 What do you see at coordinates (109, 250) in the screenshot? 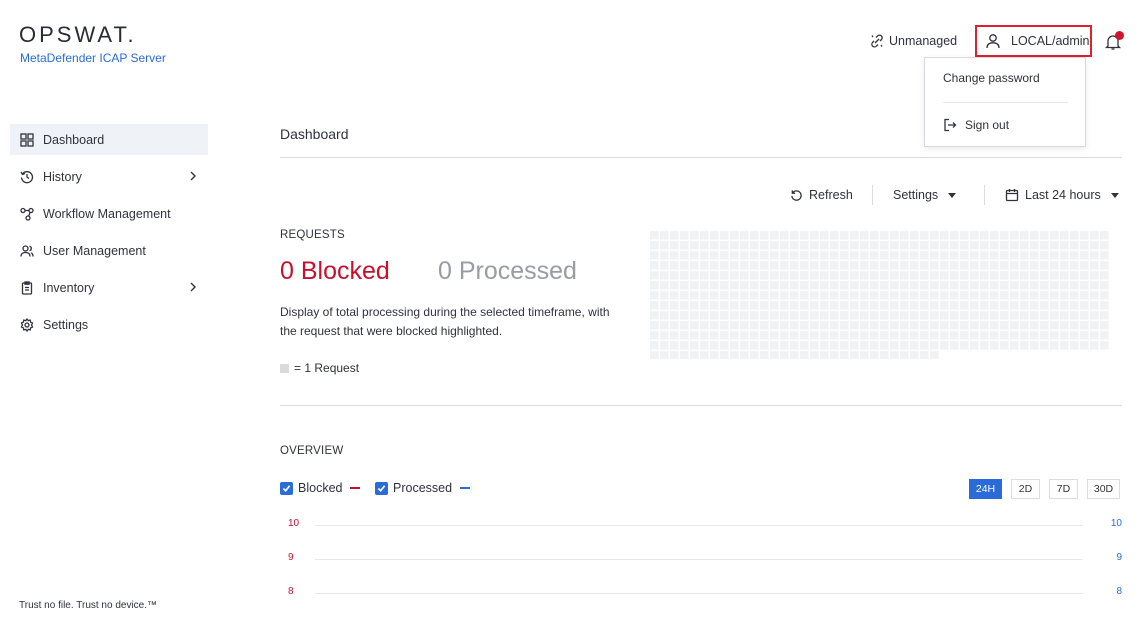
I see `sidebar-item-user-management: User Management` at bounding box center [109, 250].